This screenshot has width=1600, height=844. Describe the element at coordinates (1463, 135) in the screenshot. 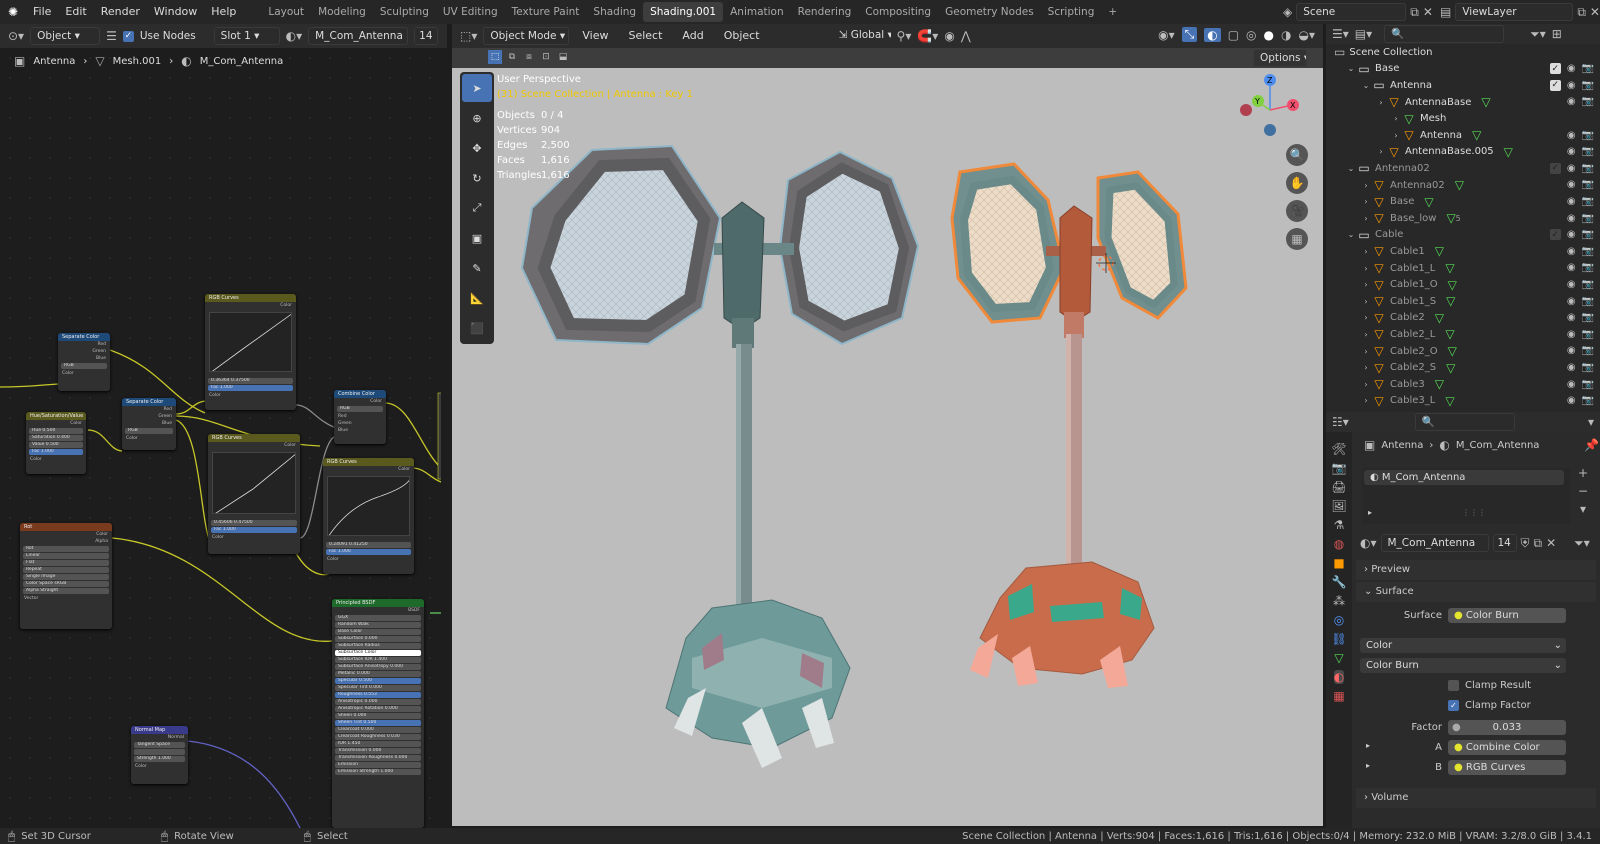

I see `outliner-row: › ▽ Antenna ▽ ◉ 📷` at that location.